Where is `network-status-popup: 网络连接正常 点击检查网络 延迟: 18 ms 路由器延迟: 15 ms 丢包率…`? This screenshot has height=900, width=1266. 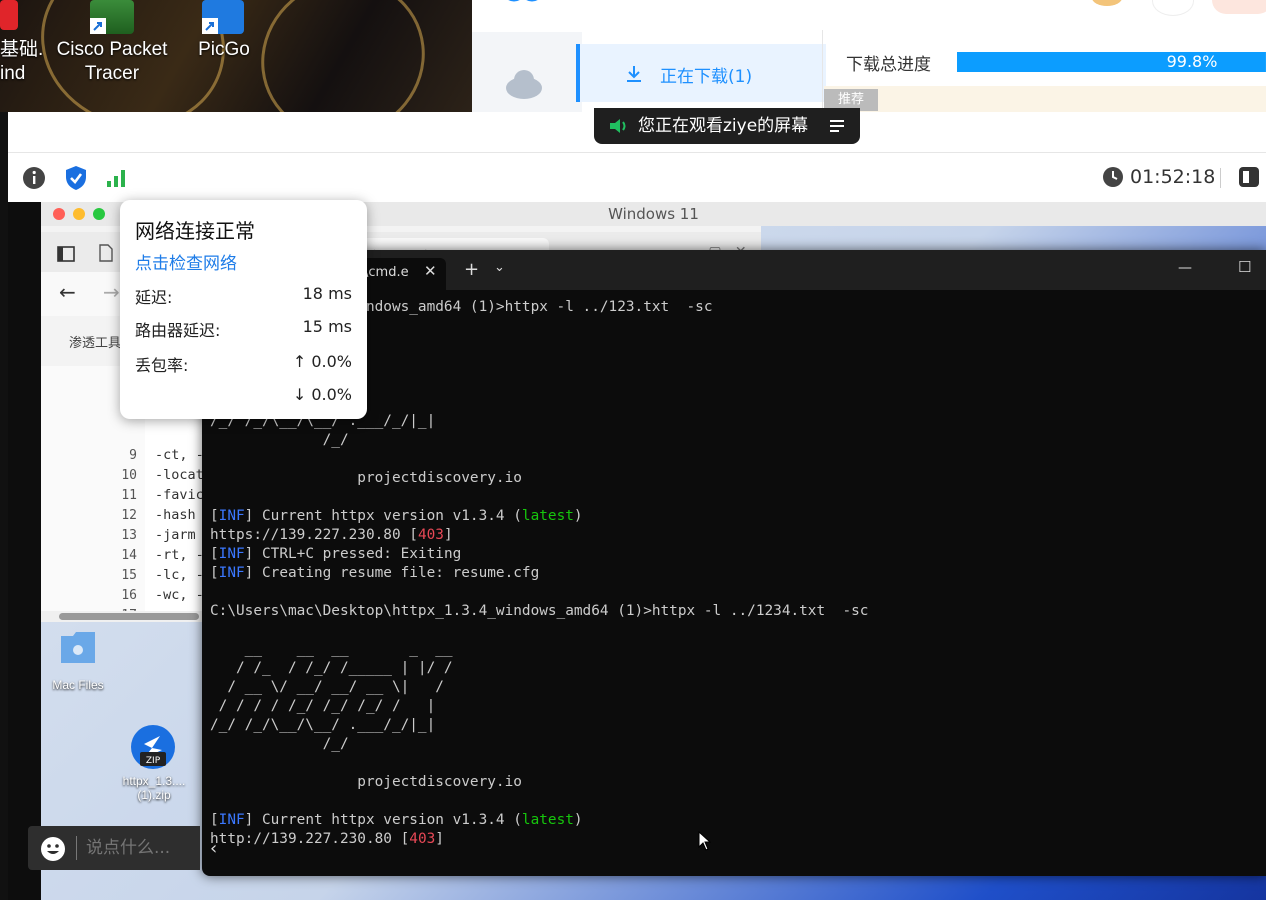 network-status-popup: 网络连接正常 点击检查网络 延迟: 18 ms 路由器延迟: 15 ms 丢包率… is located at coordinates (243, 309).